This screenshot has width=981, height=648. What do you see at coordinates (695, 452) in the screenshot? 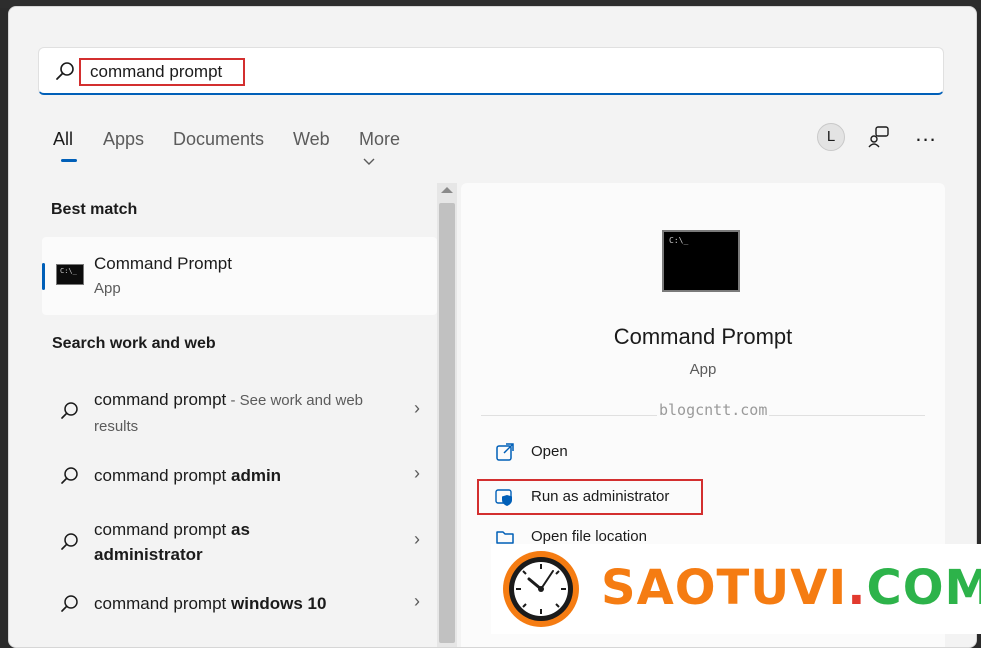
I see `open-action: Open` at bounding box center [695, 452].